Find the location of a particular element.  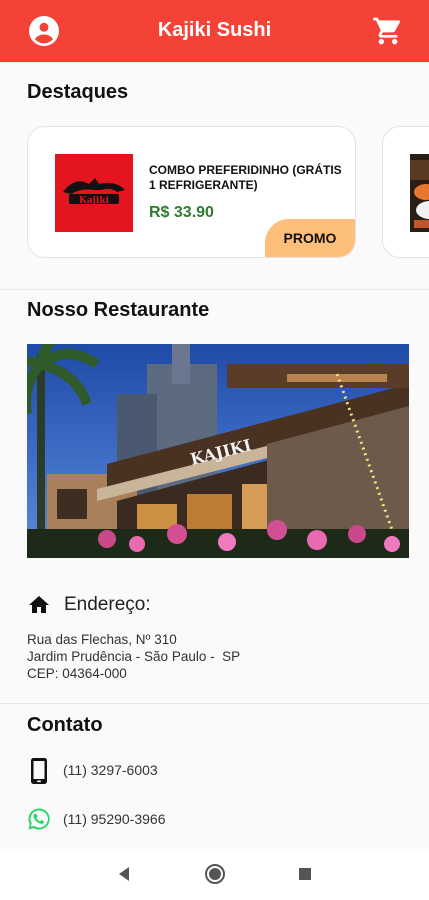

product-photo is located at coordinates (419, 193).